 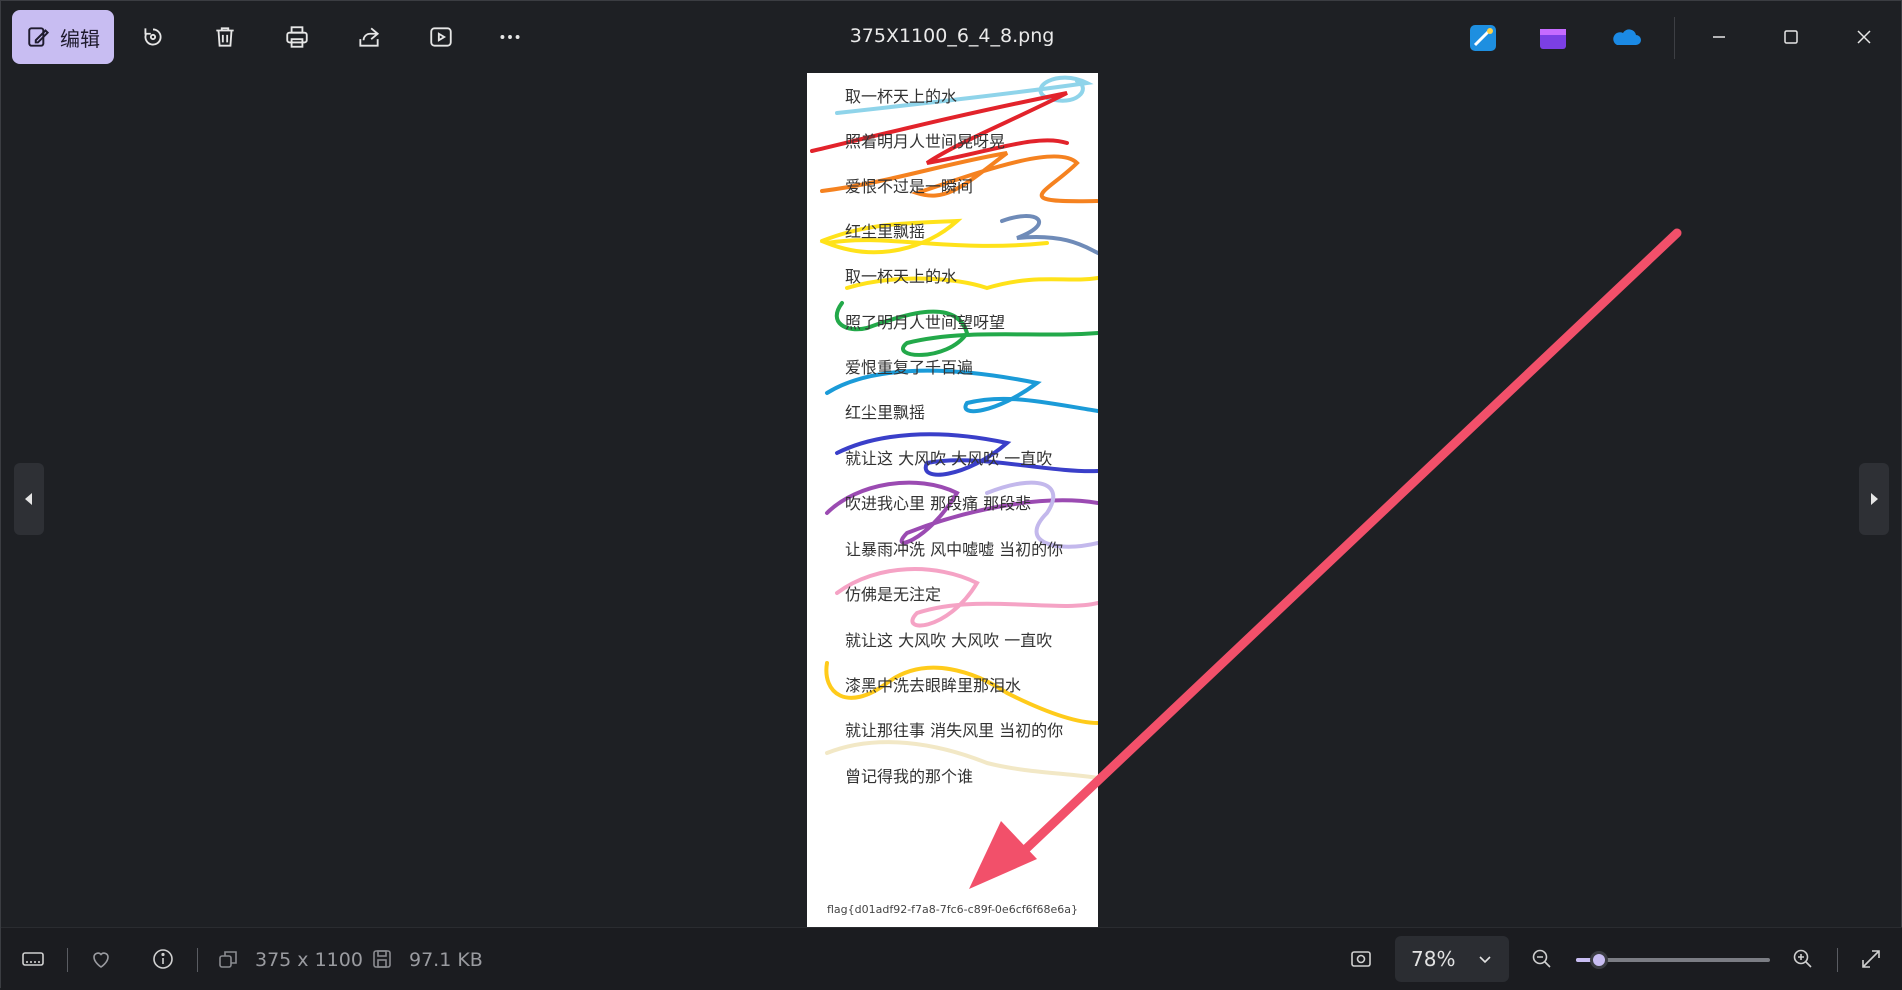 I want to click on minimize-icon, so click(x=1719, y=37).